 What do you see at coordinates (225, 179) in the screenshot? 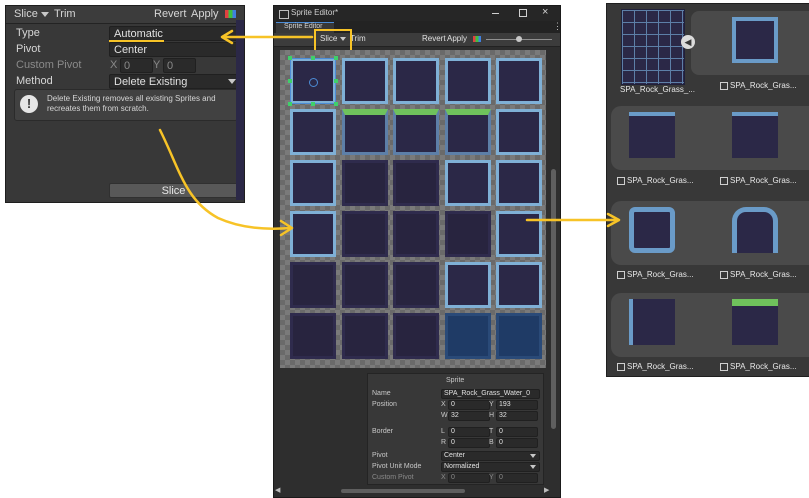
I see `arrow-to-sprite-grid` at bounding box center [225, 179].